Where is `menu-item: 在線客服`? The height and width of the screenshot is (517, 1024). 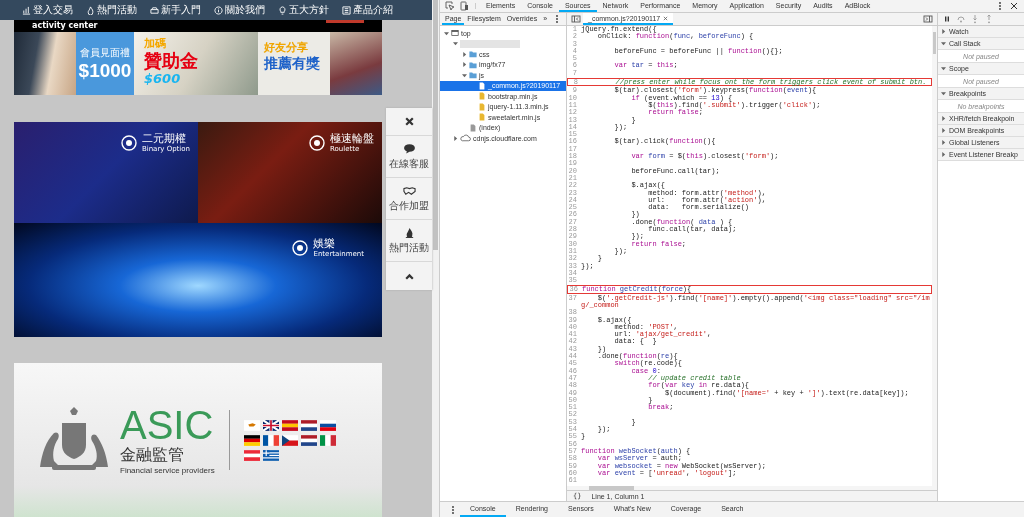 menu-item: 在線客服 is located at coordinates (409, 157).